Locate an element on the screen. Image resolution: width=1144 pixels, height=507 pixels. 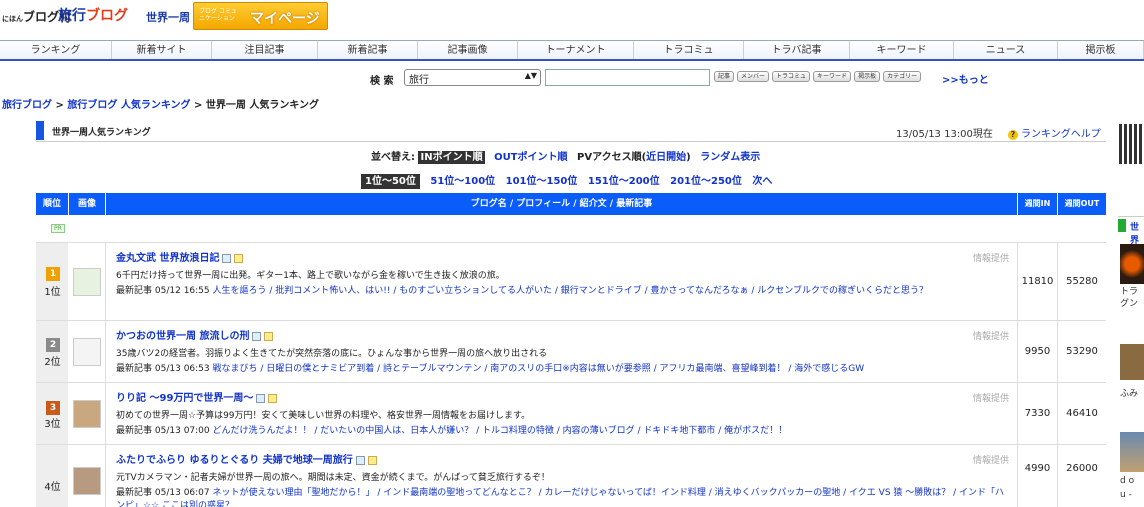
nav-new-articles: 新着記事 is located at coordinates (368, 50).